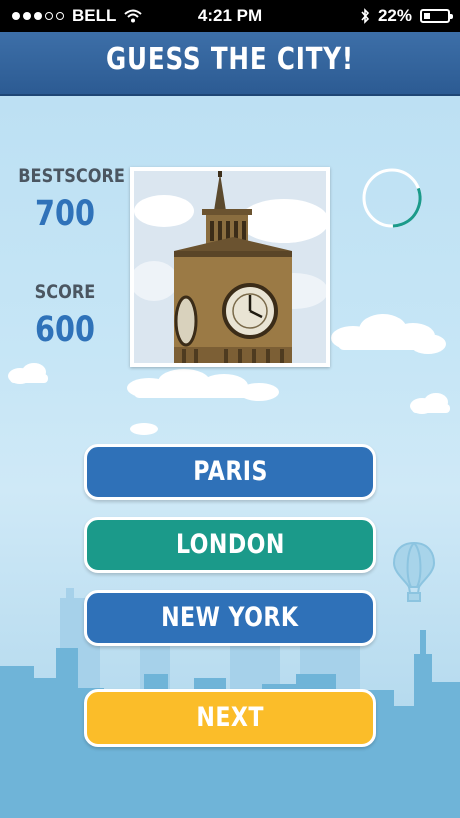 The width and height of the screenshot is (460, 818). I want to click on score-label: SCORE, so click(65, 292).